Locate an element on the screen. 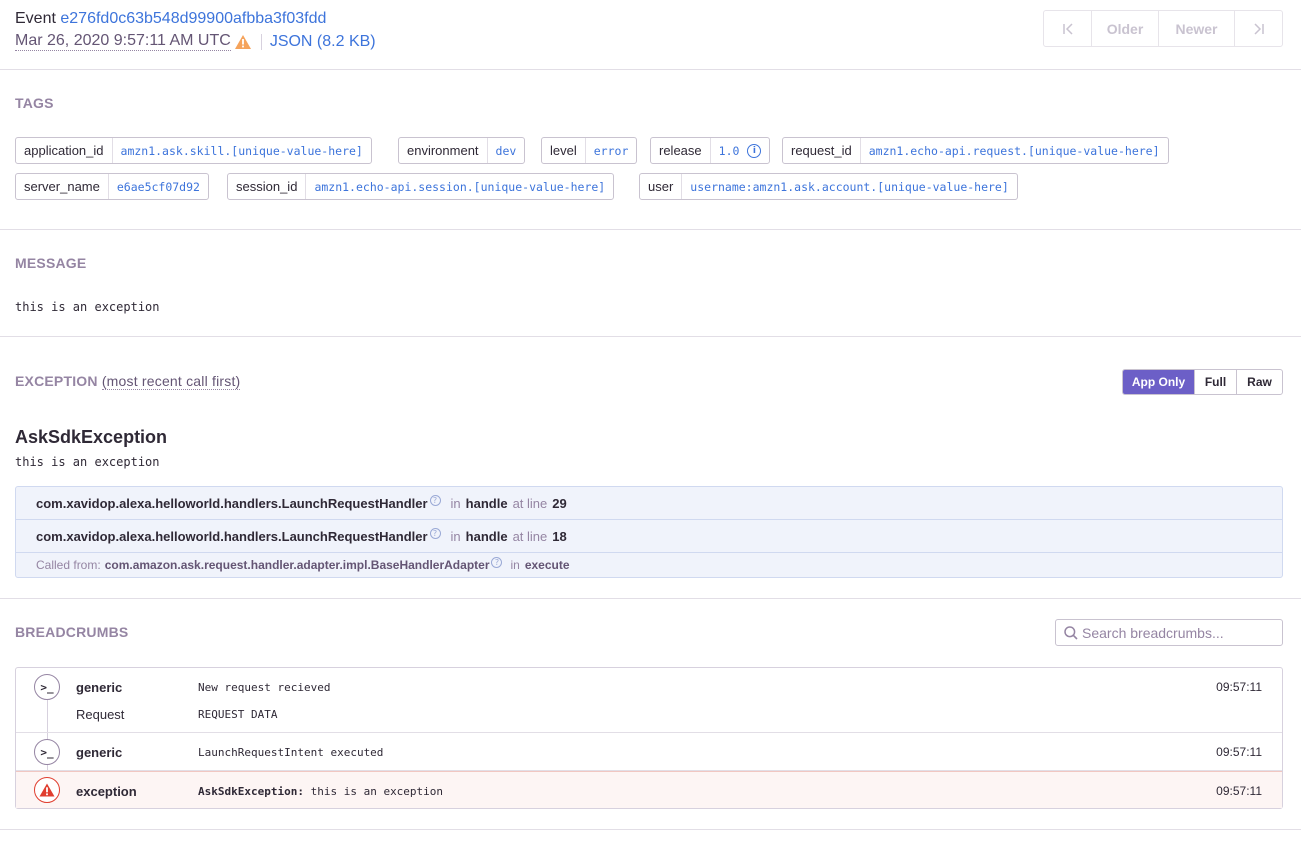 This screenshot has width=1301, height=852. breadcrumb-search is located at coordinates (1169, 632).